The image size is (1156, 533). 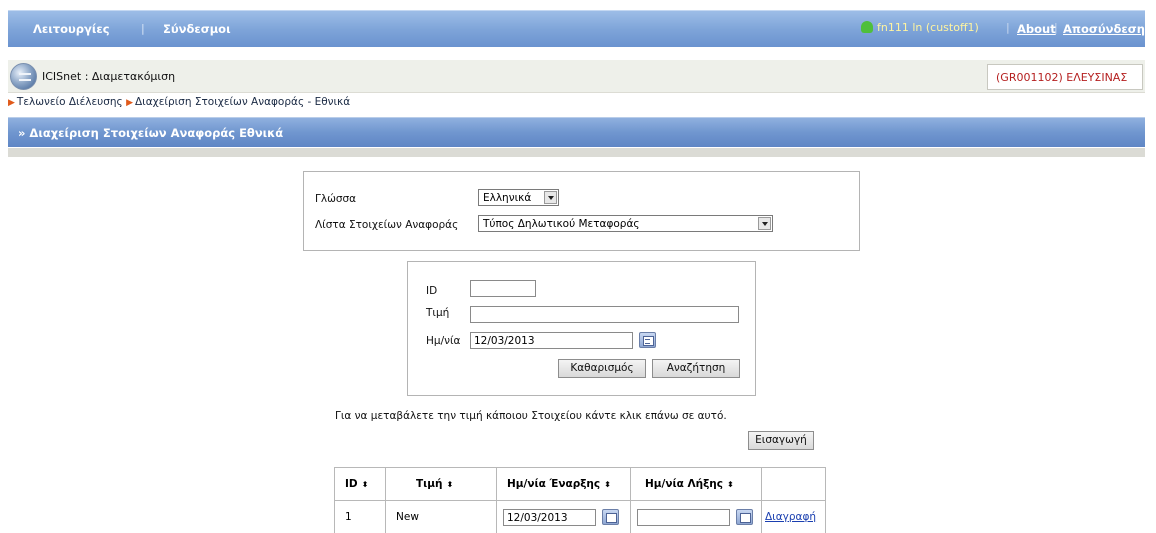 I want to click on cell-start-date: 12/03/2013, so click(x=563, y=516).